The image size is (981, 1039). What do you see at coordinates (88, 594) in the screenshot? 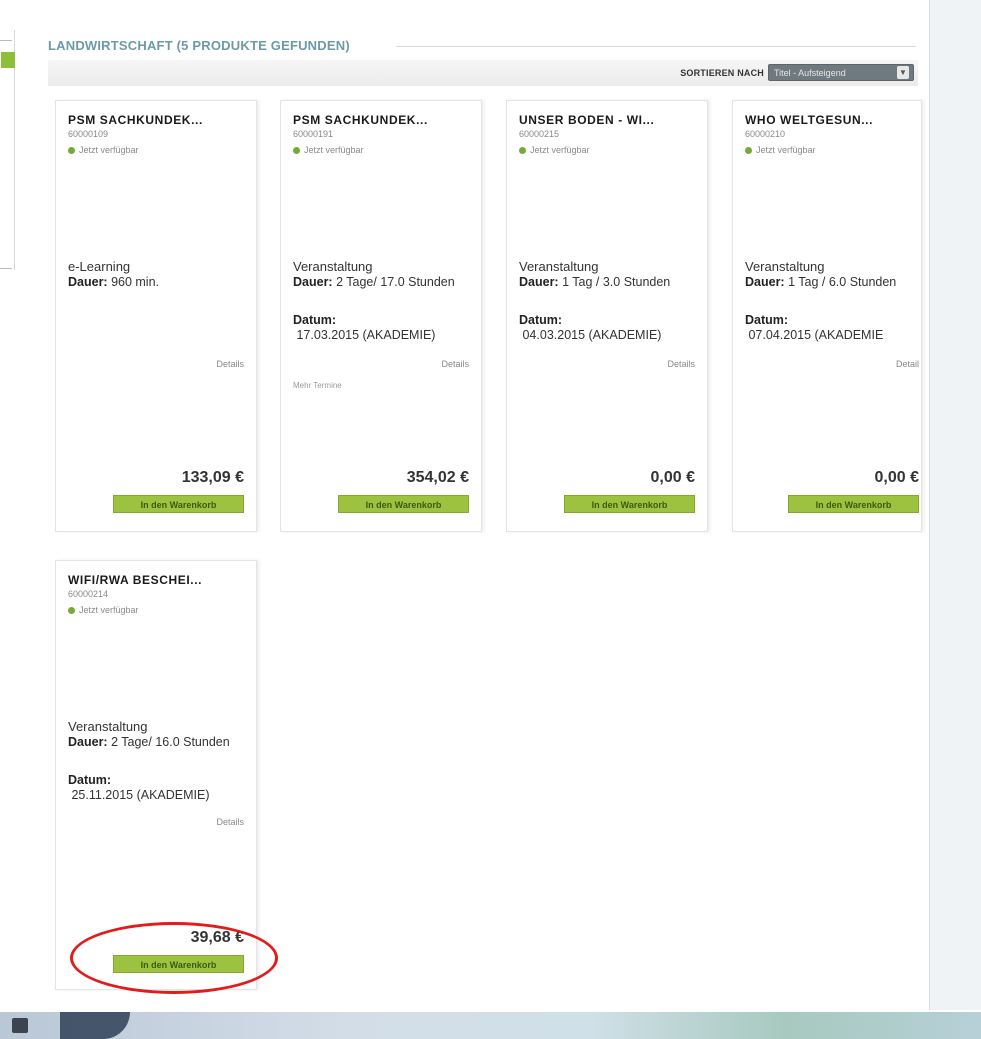
I see `product-code: 60000214` at bounding box center [88, 594].